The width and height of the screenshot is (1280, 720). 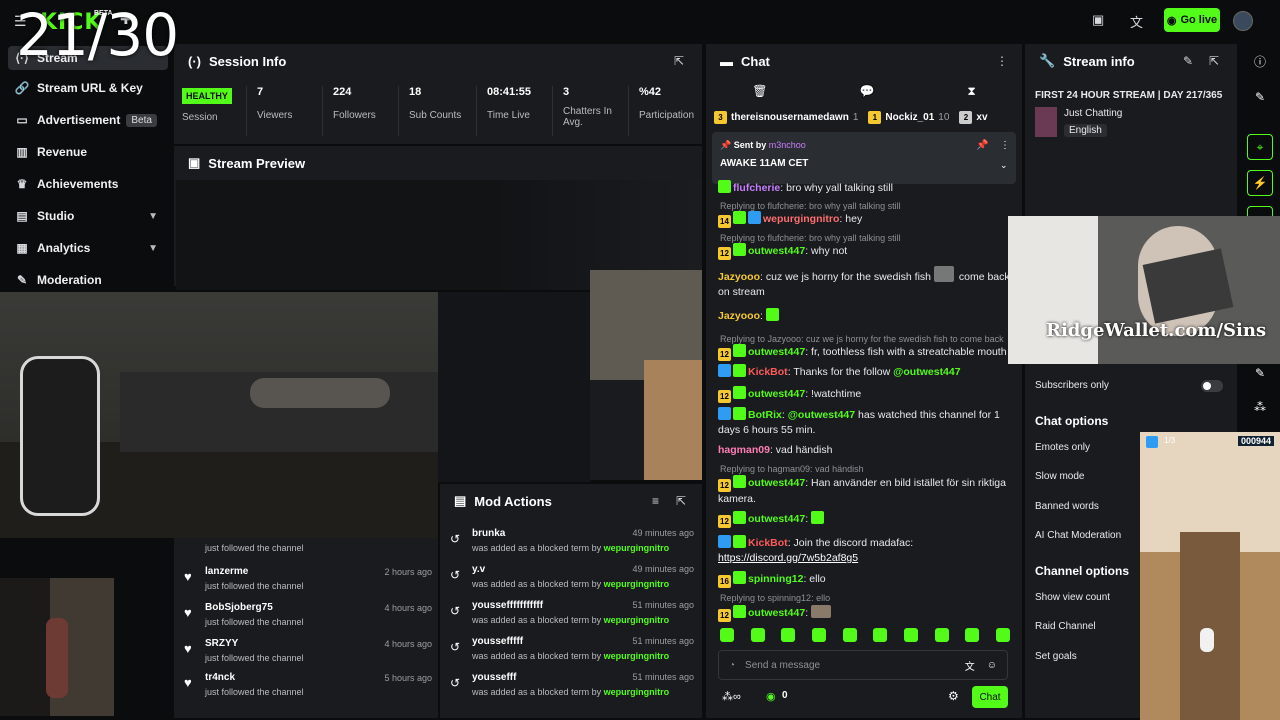 What do you see at coordinates (1243, 21) in the screenshot?
I see `user-avatar` at bounding box center [1243, 21].